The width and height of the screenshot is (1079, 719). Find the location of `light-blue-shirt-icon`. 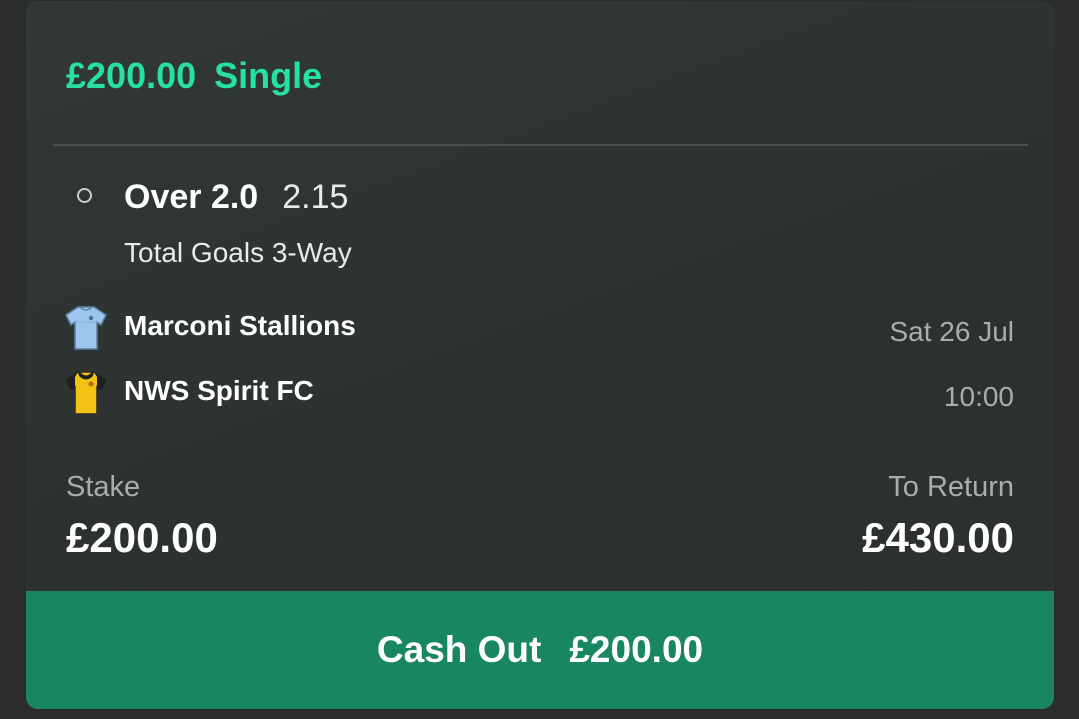

light-blue-shirt-icon is located at coordinates (86, 328).